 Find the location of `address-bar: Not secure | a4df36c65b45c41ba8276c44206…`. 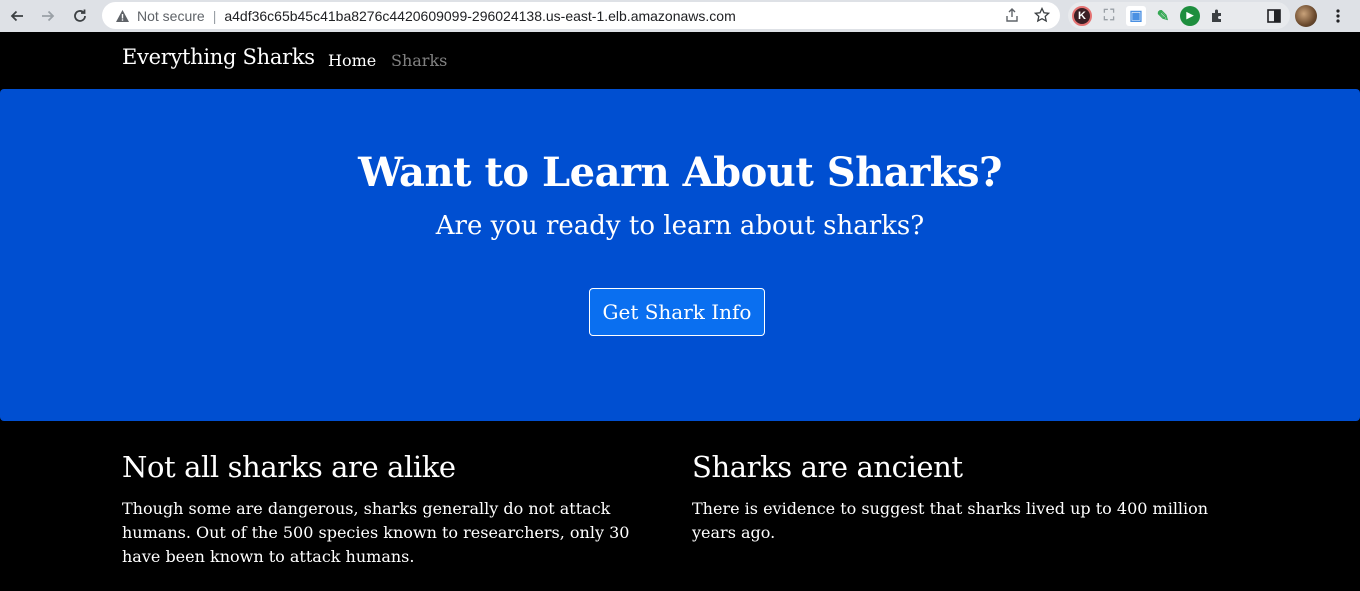

address-bar: Not secure | a4df36c65b45c41ba8276c44206… is located at coordinates (581, 15).